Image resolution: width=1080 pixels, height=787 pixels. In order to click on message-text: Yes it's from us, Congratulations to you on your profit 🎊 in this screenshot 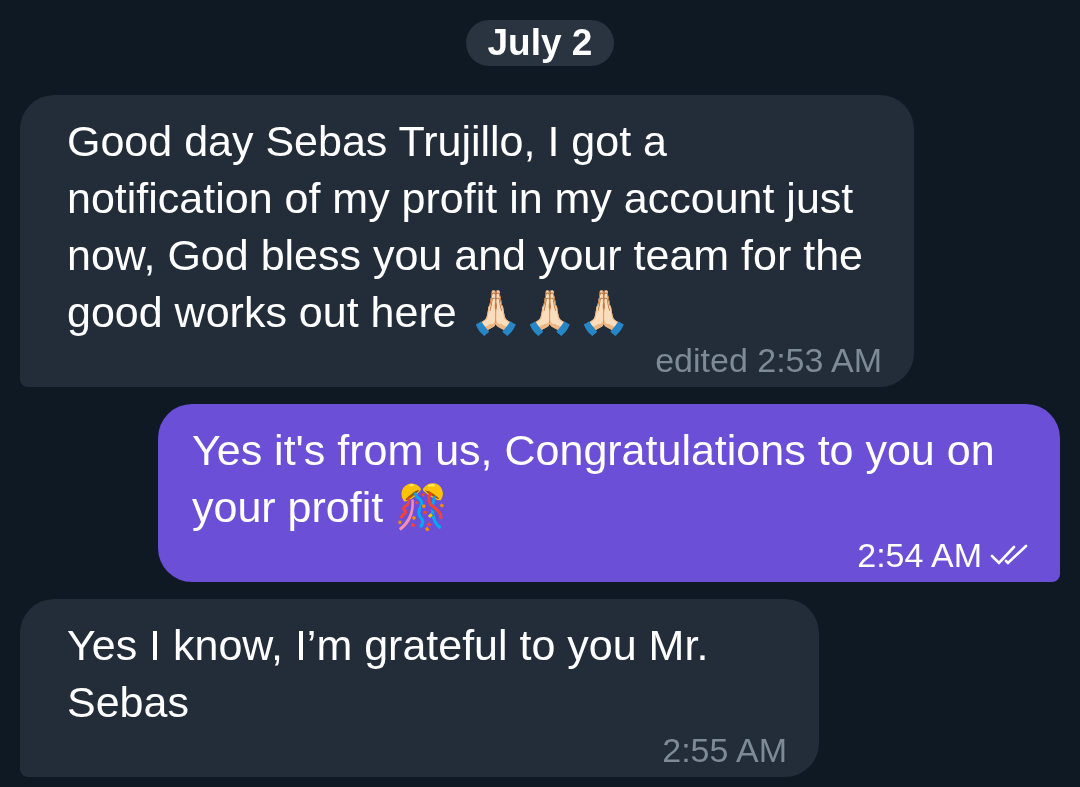, I will do `click(594, 479)`.